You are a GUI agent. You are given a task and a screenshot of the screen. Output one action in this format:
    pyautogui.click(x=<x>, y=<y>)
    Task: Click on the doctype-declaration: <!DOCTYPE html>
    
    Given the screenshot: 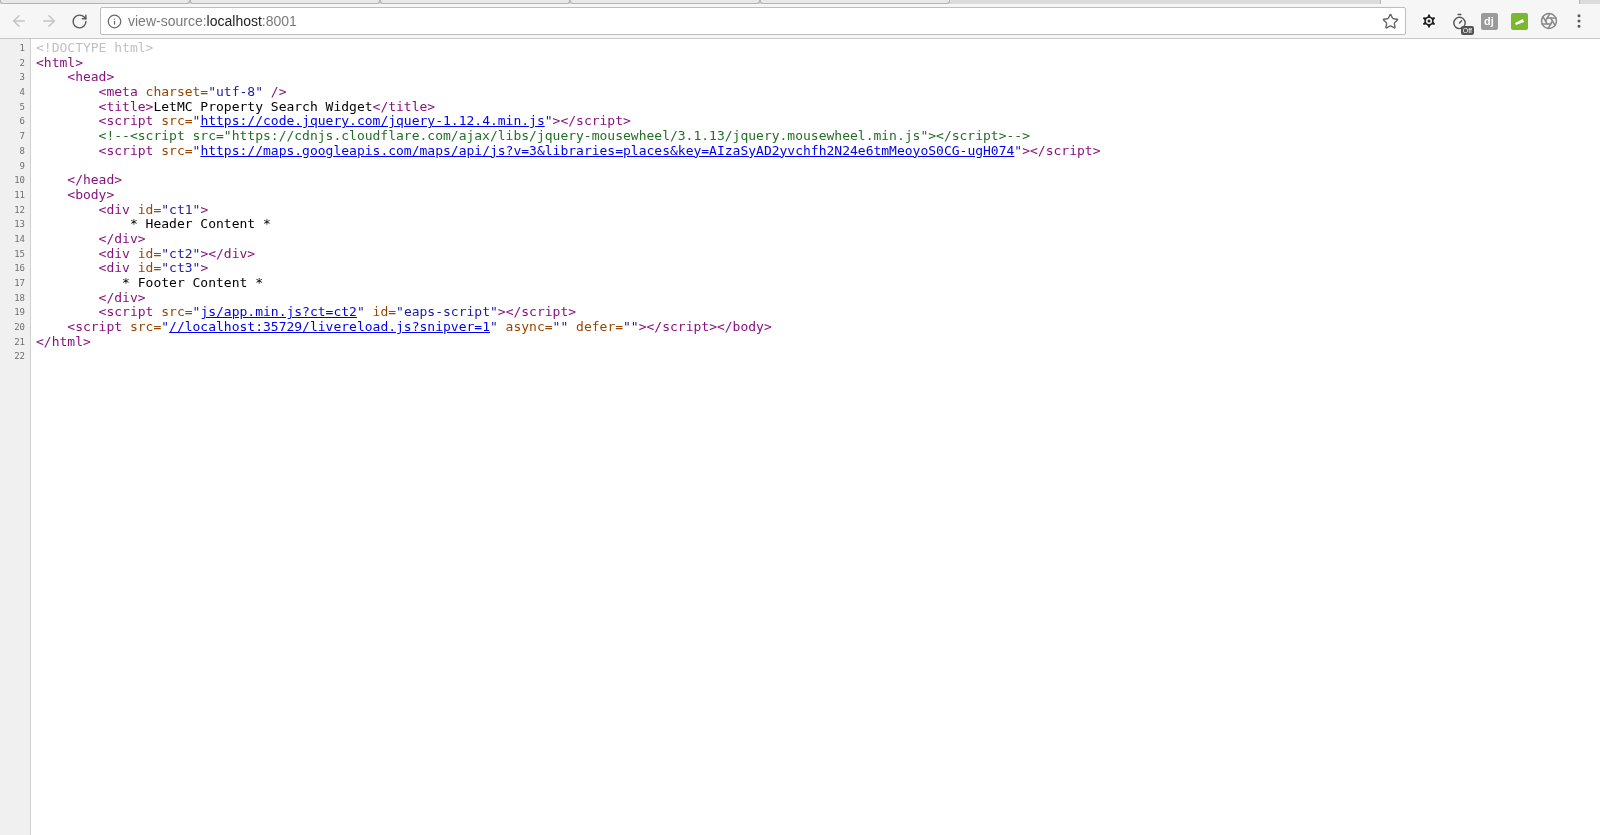 What is the action you would take?
    pyautogui.click(x=95, y=48)
    